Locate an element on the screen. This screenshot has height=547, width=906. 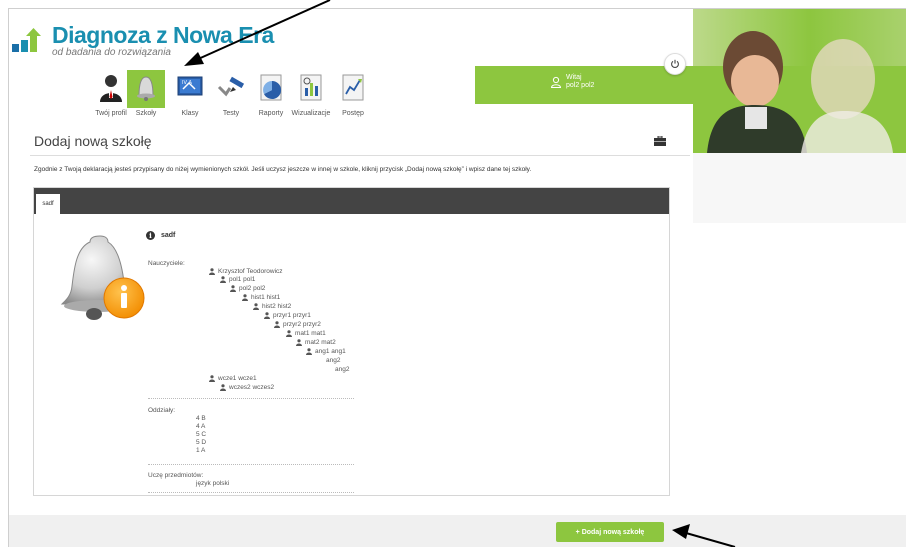
report-pie-icon is located at coordinates (271, 87).